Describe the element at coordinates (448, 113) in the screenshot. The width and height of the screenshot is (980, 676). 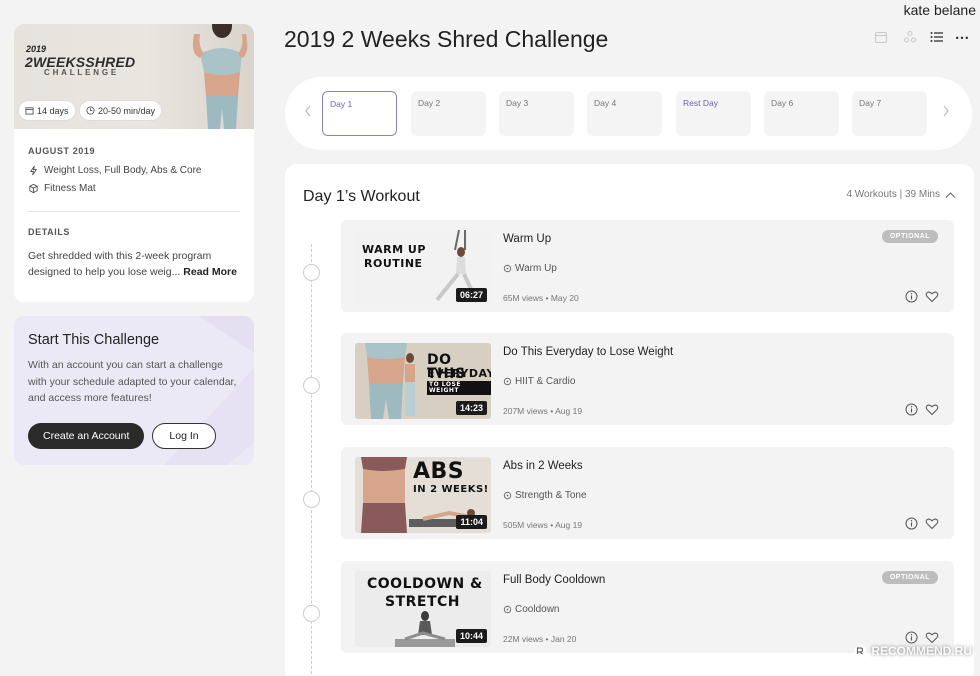
I see `tab-day-2: Day 2` at that location.